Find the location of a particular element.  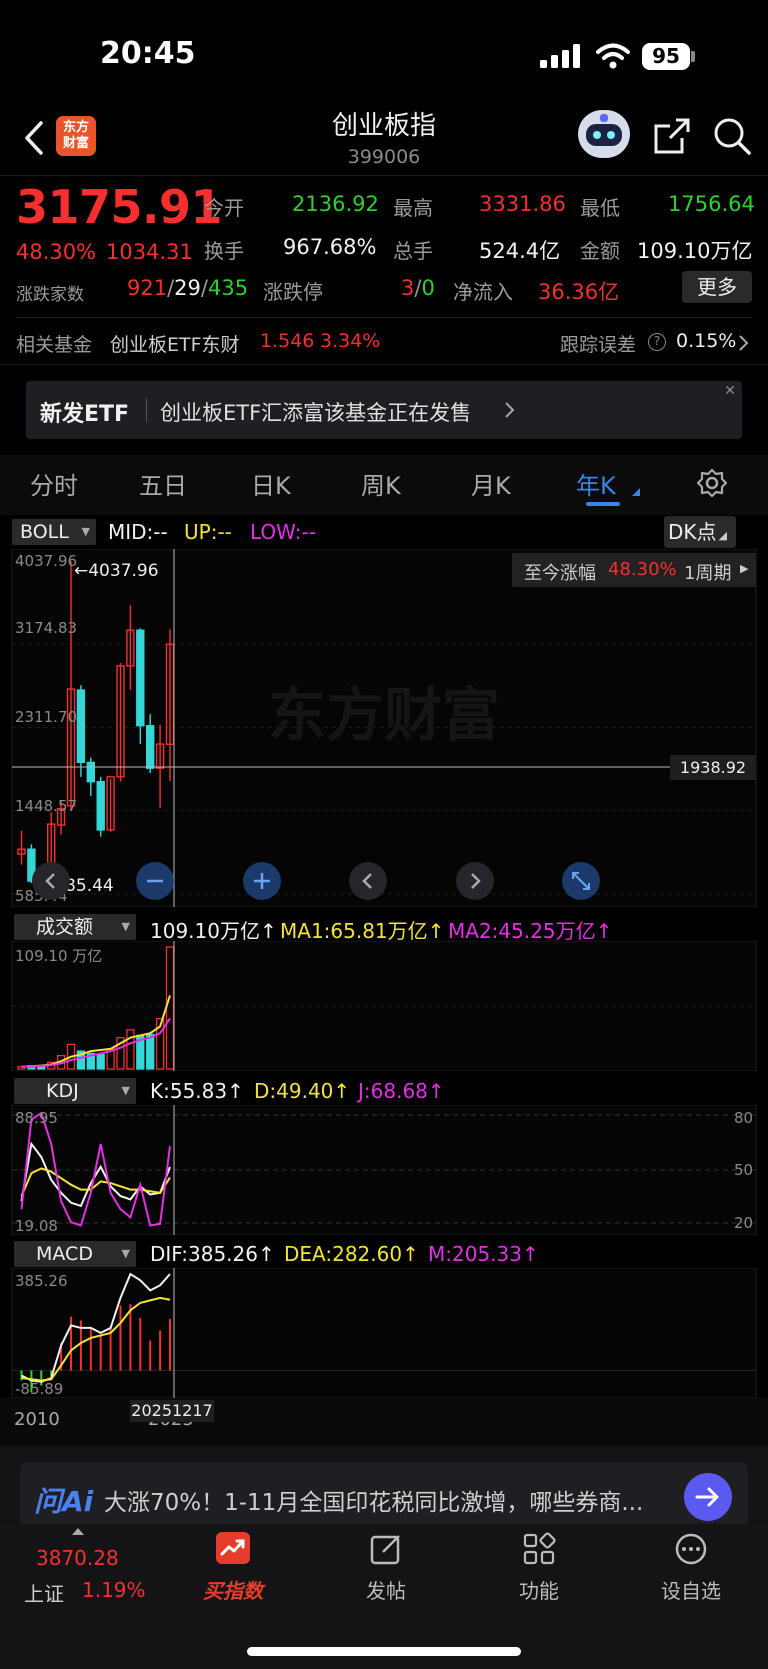

sh-index-value: 3870.28 is located at coordinates (77, 1558).